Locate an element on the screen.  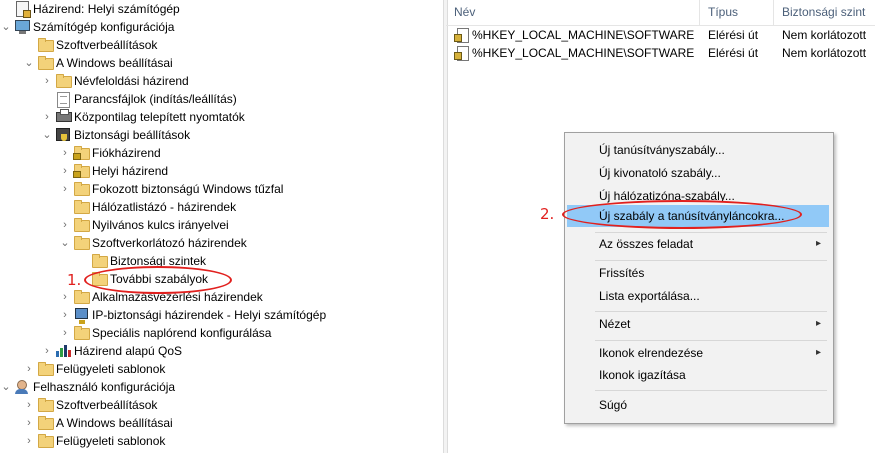
tree-item-public-key-policies: › Nyilvános kulcs irányelvei is located at coordinates (144, 225).